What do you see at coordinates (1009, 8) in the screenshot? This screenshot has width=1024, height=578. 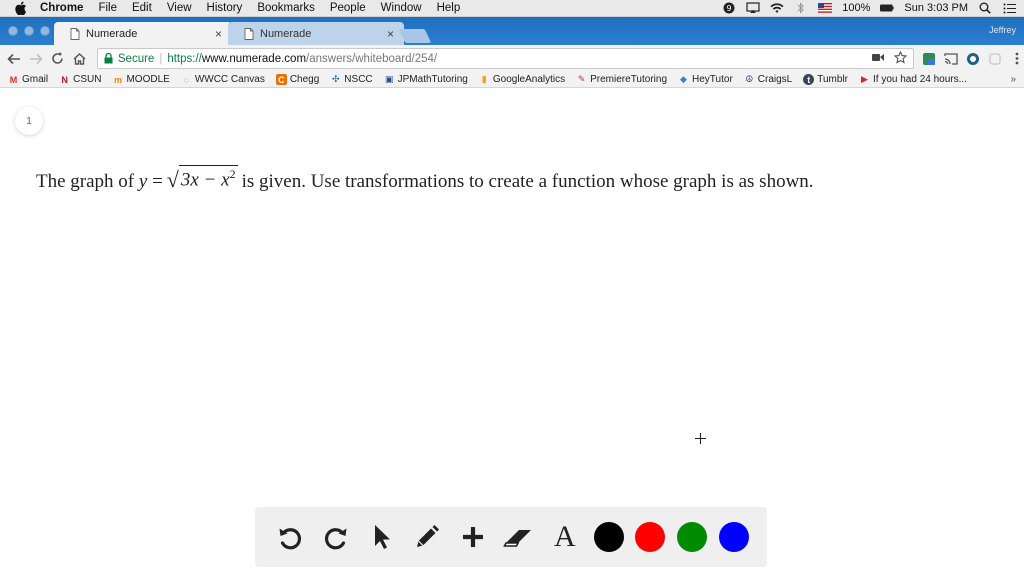 I see `notification-center-icon` at bounding box center [1009, 8].